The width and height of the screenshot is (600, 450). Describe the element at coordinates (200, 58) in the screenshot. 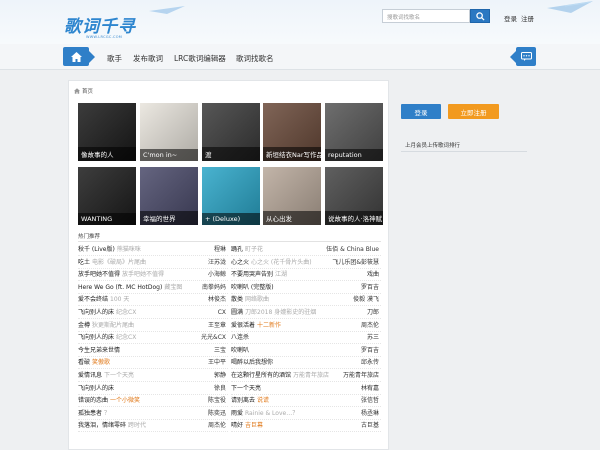

I see `nav-lrc-editor: LRC歌词编辑器` at that location.